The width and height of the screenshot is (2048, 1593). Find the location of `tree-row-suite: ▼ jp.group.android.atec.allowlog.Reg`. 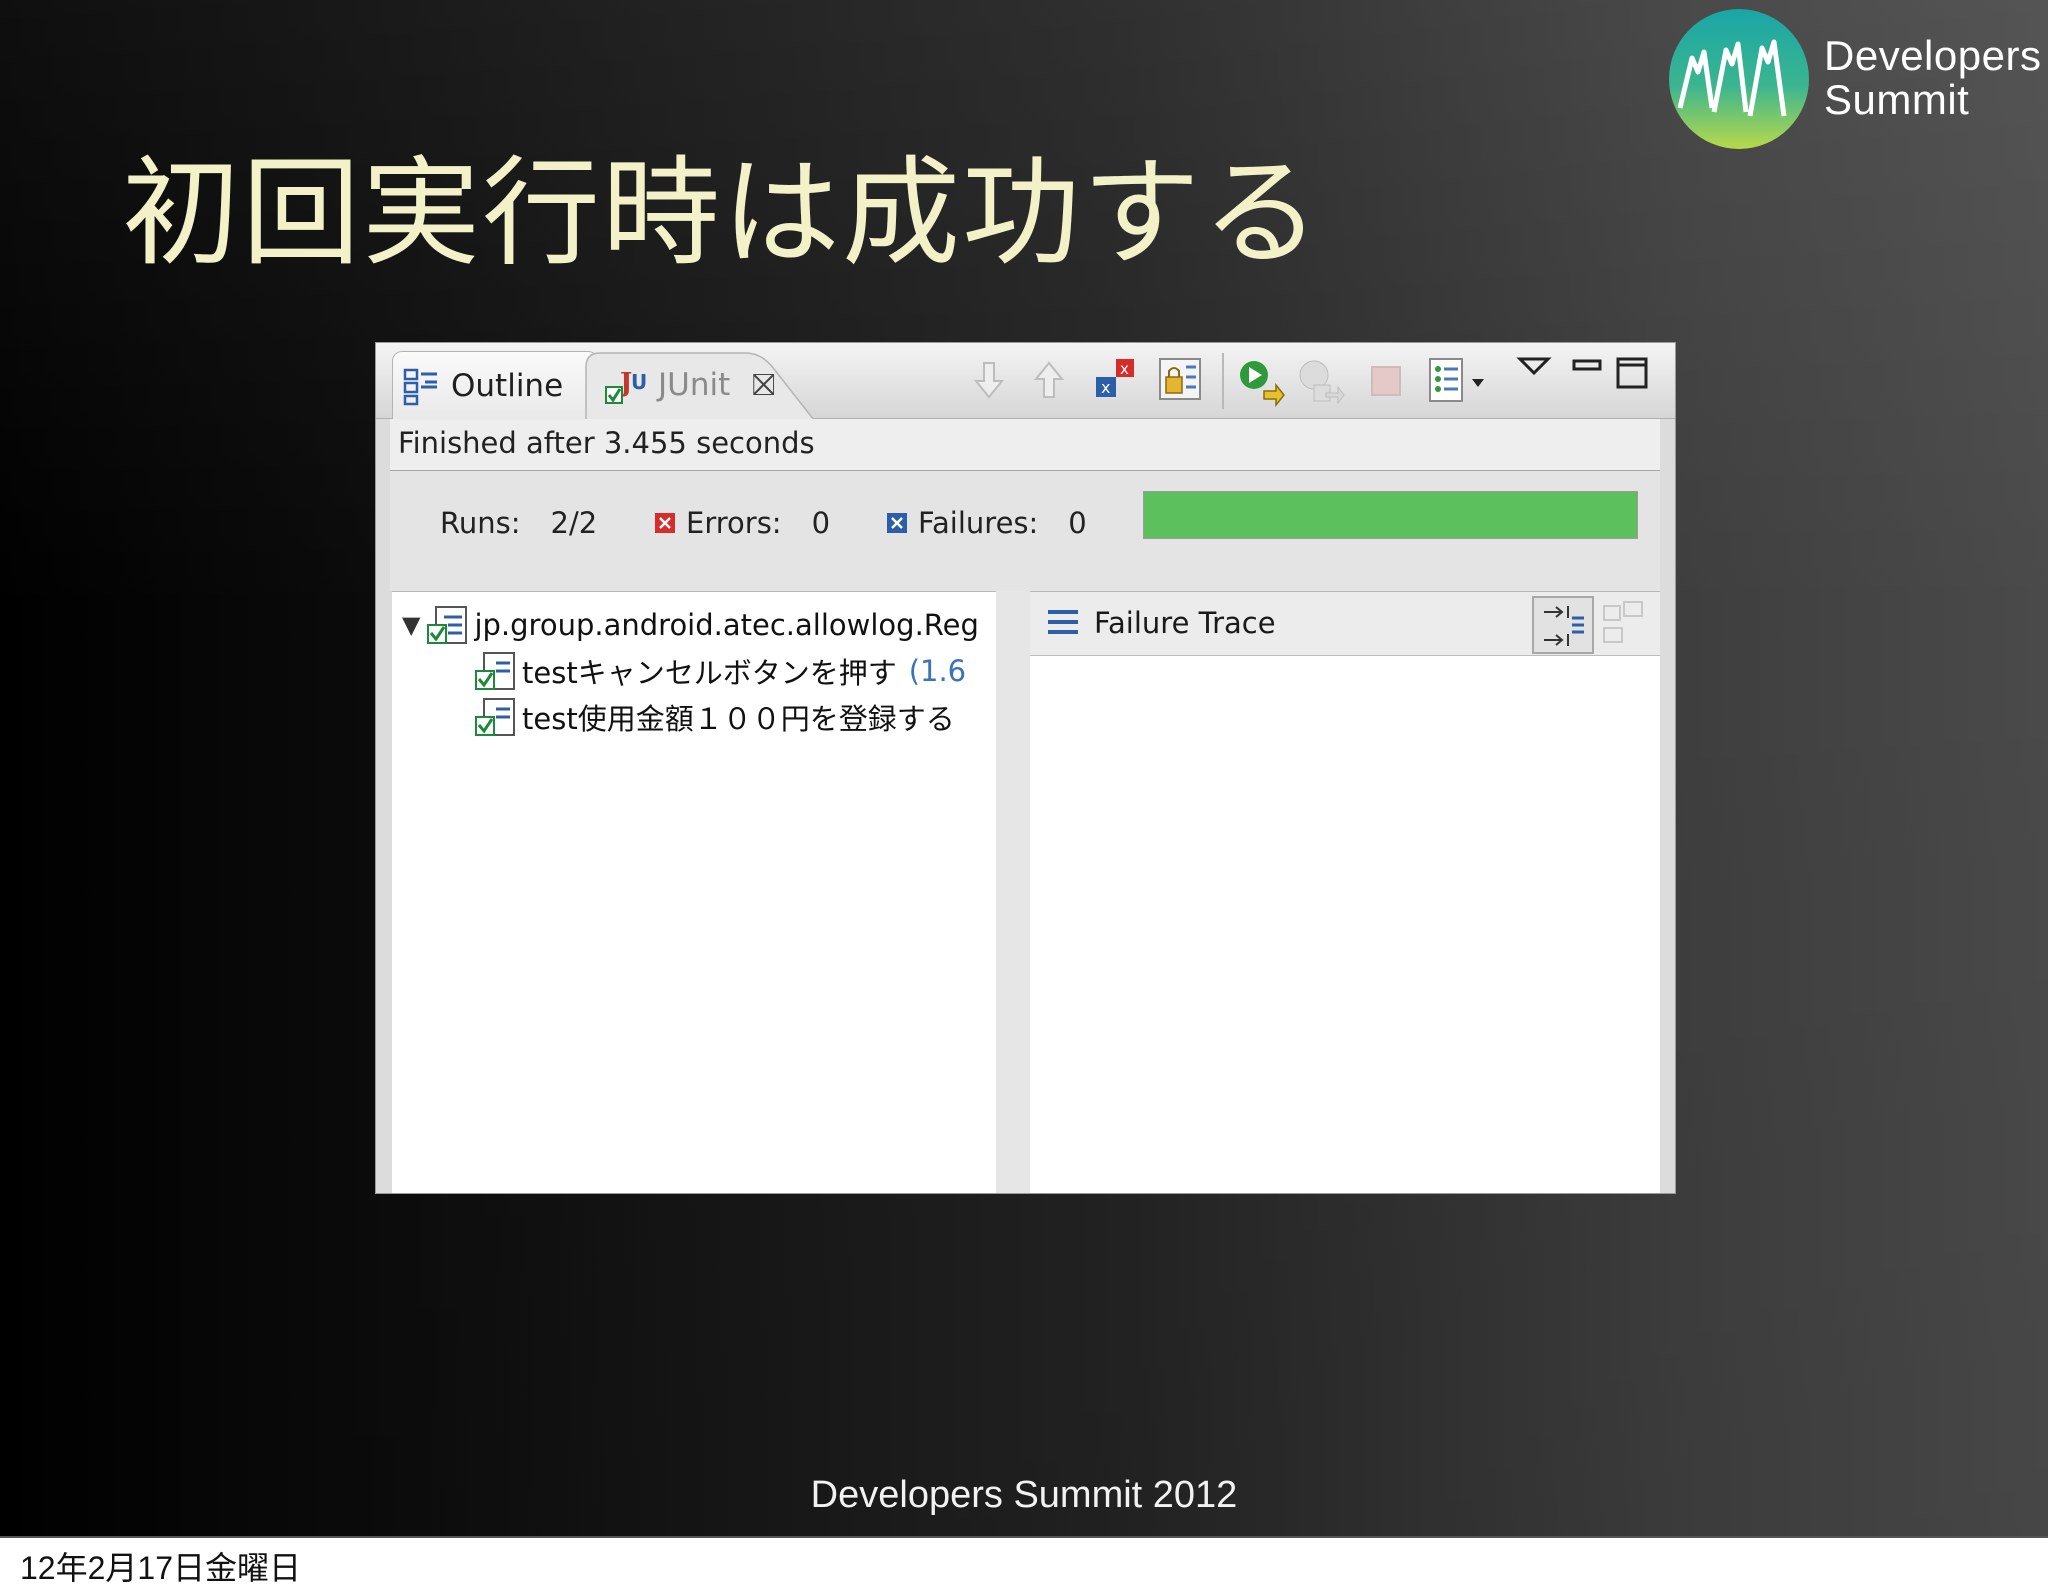

tree-row-suite: ▼ jp.group.android.atec.allowlog.Reg is located at coordinates (690, 625).